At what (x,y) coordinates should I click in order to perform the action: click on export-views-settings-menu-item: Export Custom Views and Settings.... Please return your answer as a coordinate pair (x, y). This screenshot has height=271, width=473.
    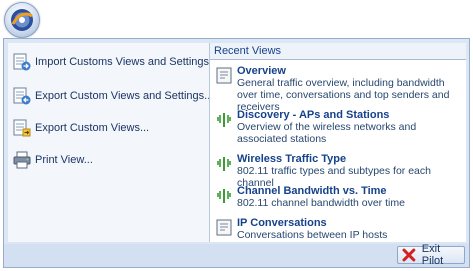
    Looking at the image, I should click on (112, 96).